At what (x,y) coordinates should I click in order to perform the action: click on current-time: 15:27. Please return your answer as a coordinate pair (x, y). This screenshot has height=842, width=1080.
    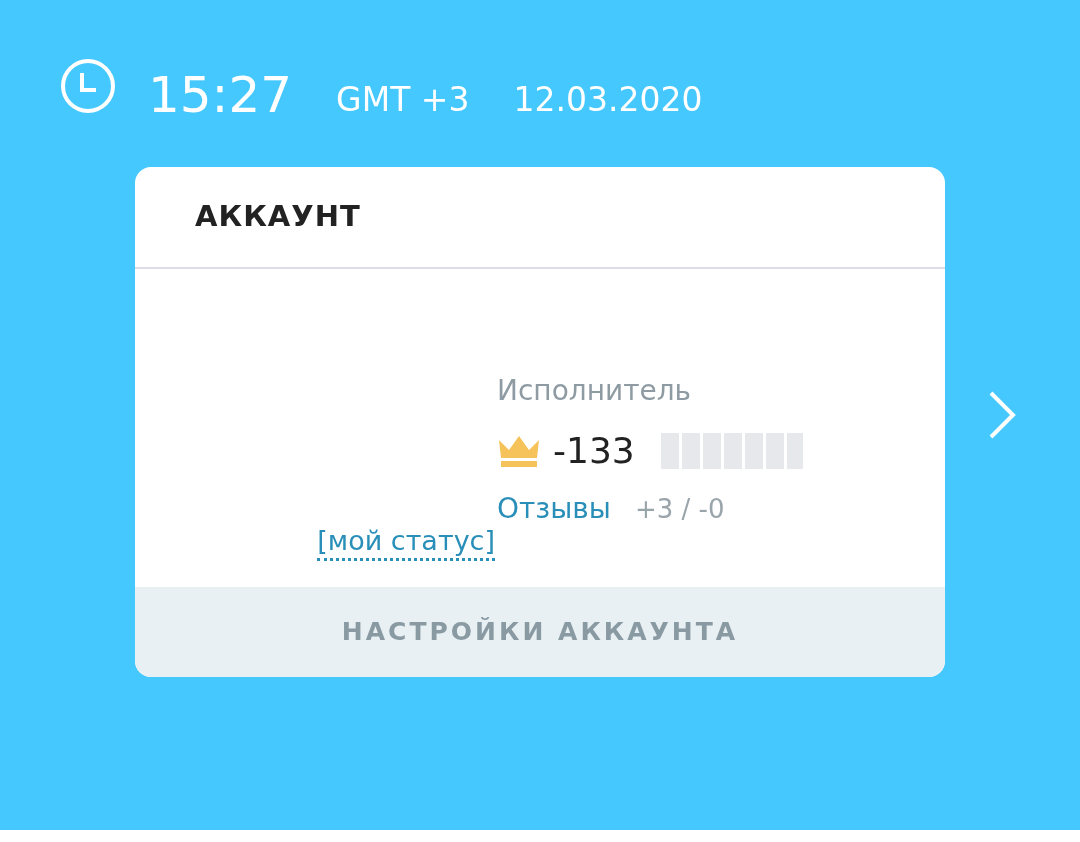
    Looking at the image, I should click on (220, 95).